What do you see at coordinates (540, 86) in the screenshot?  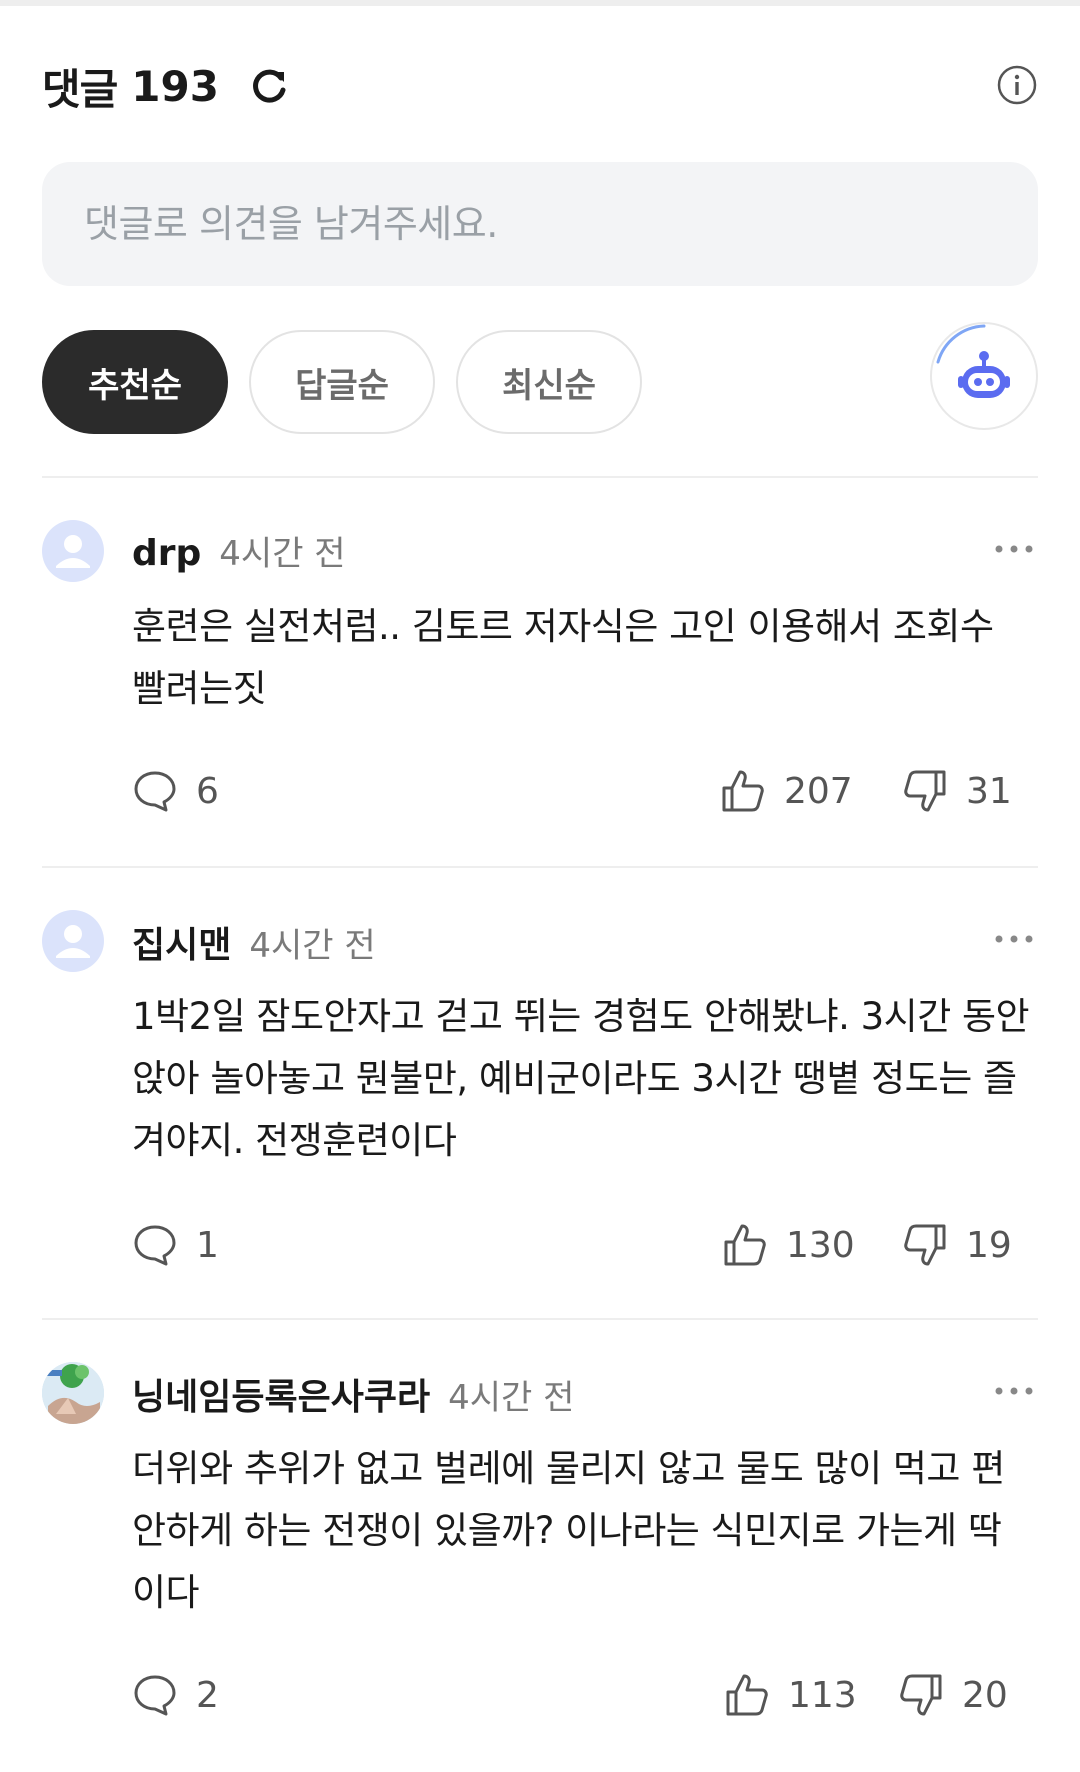 I see `comments-header: 댓글 193` at bounding box center [540, 86].